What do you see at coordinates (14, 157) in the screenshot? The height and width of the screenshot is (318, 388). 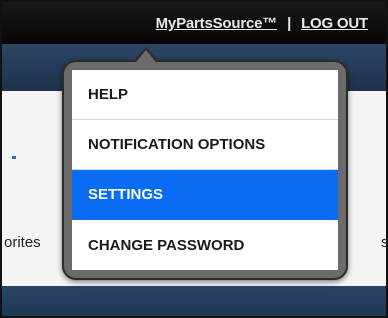 I see `content-marker` at bounding box center [14, 157].